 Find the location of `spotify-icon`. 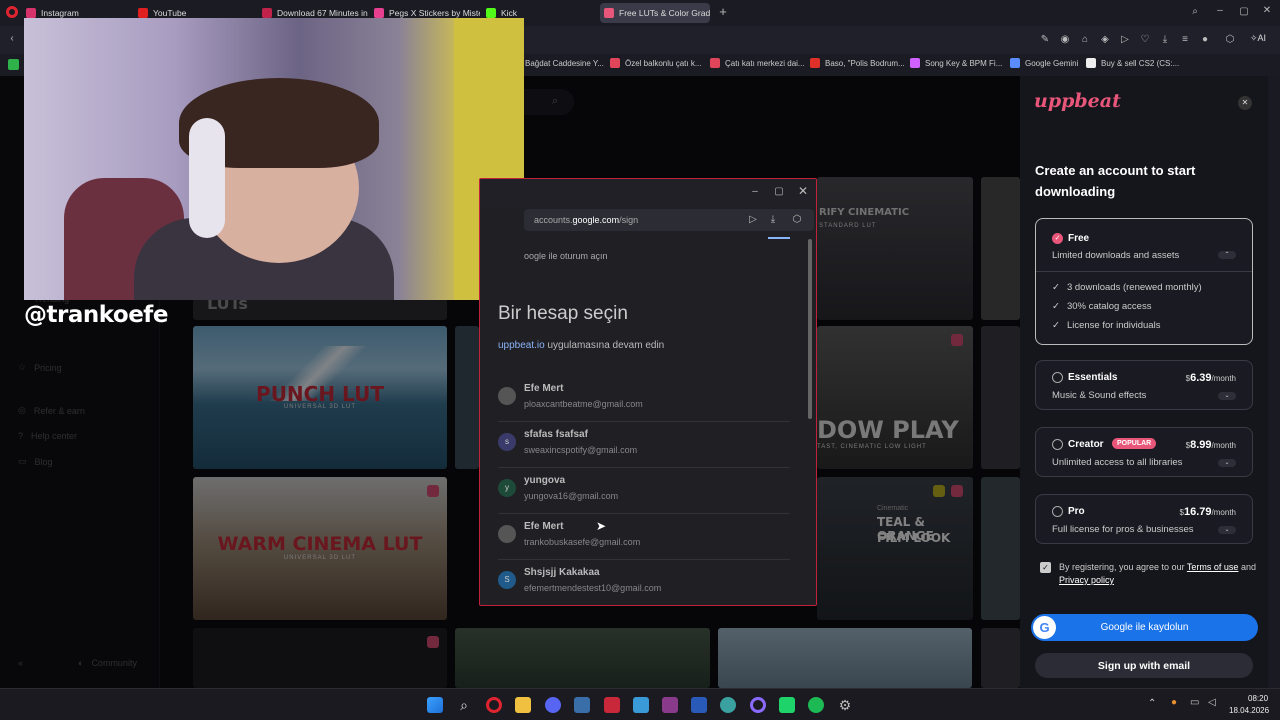

spotify-icon is located at coordinates (816, 705).